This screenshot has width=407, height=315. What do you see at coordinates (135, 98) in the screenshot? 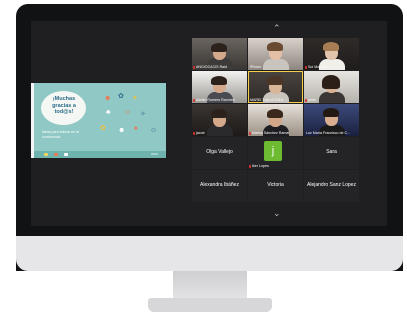
I see `people-doodle-icon: ✦` at bounding box center [135, 98].